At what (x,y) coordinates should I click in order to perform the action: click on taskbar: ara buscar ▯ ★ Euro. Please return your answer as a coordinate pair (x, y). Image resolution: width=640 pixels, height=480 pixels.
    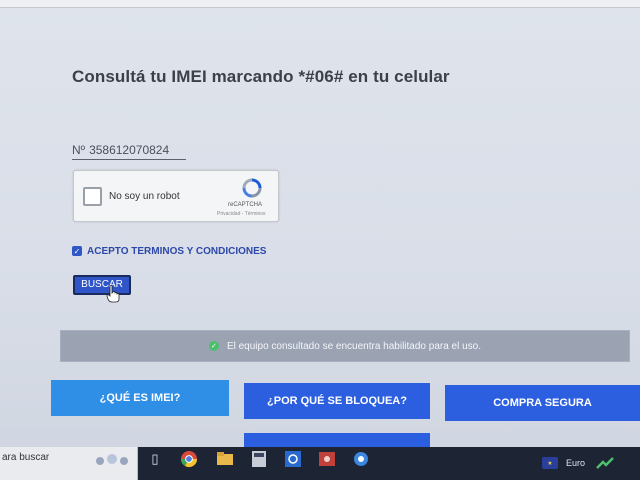
    Looking at the image, I should click on (320, 463).